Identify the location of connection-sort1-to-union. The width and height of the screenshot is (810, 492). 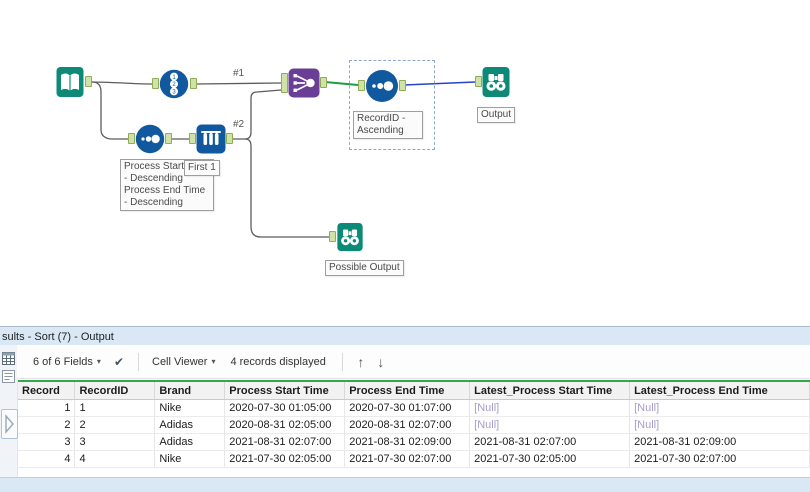
(239, 83).